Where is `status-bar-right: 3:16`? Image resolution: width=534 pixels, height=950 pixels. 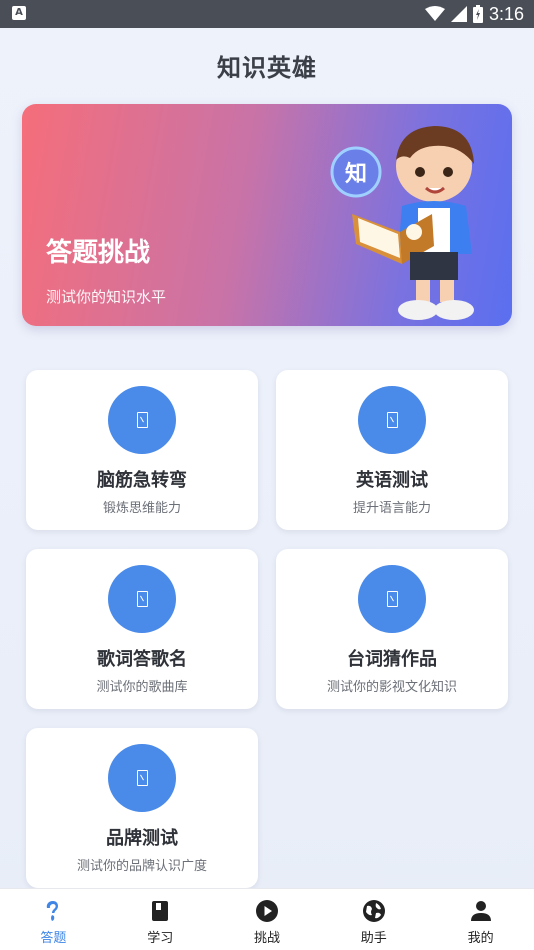 status-bar-right: 3:16 is located at coordinates (474, 14).